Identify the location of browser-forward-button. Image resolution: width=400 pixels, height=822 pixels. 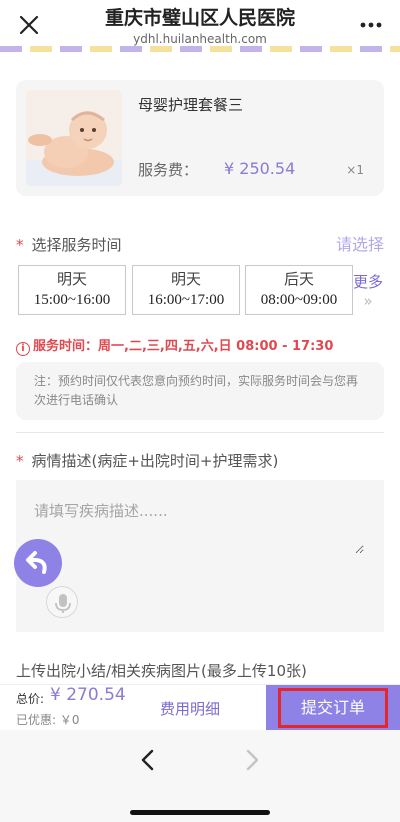
(252, 760).